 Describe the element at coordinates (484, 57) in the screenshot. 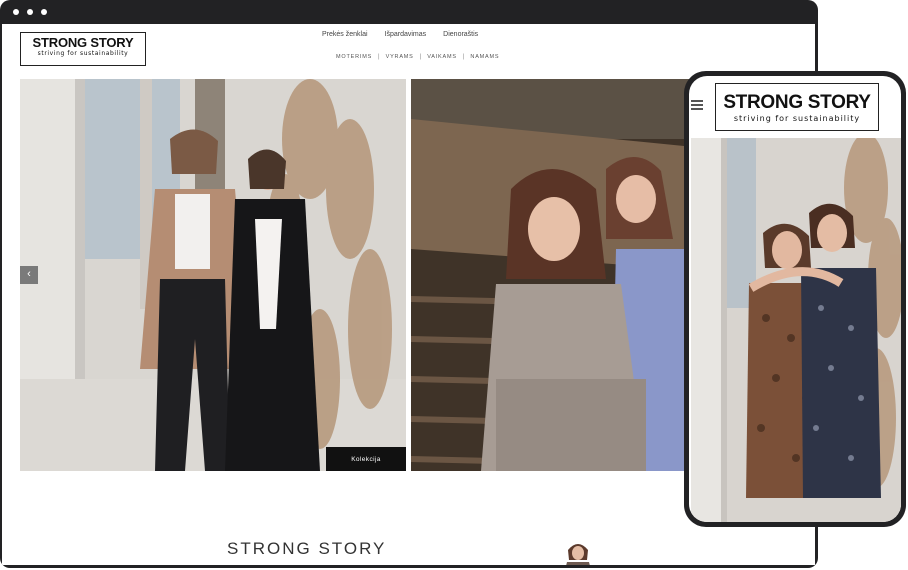

I see `category-home: NAMAMS` at that location.